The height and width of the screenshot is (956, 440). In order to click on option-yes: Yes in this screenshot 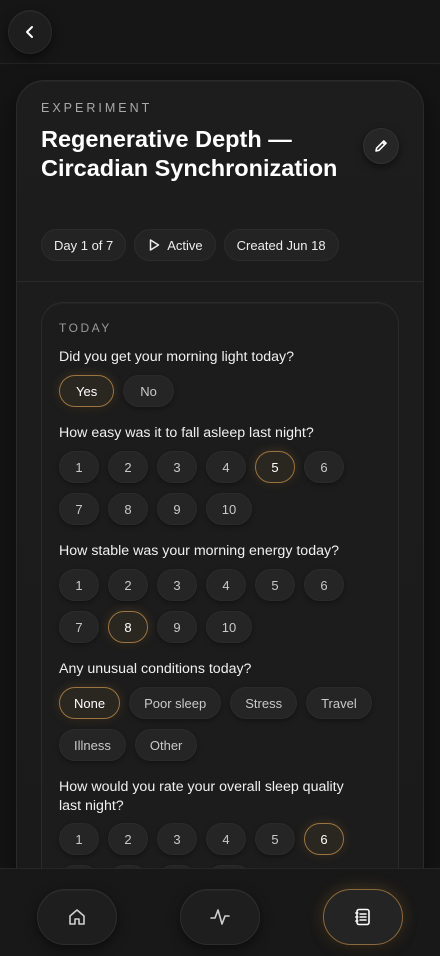, I will do `click(87, 391)`.